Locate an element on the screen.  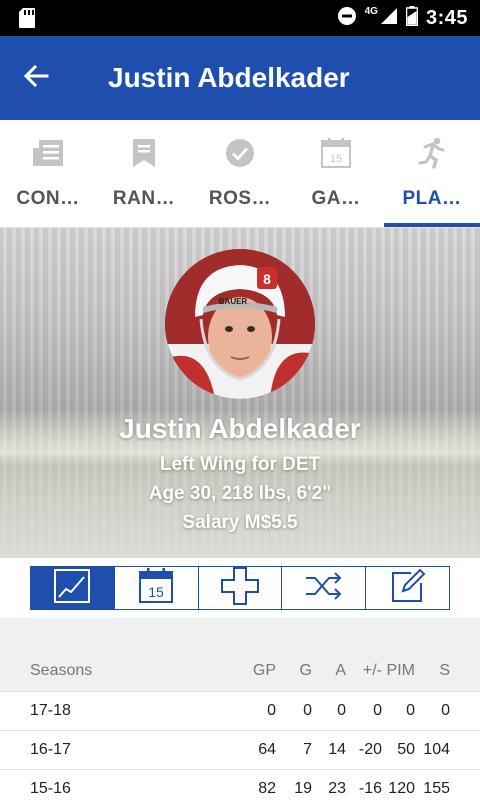
health-button is located at coordinates (240, 588).